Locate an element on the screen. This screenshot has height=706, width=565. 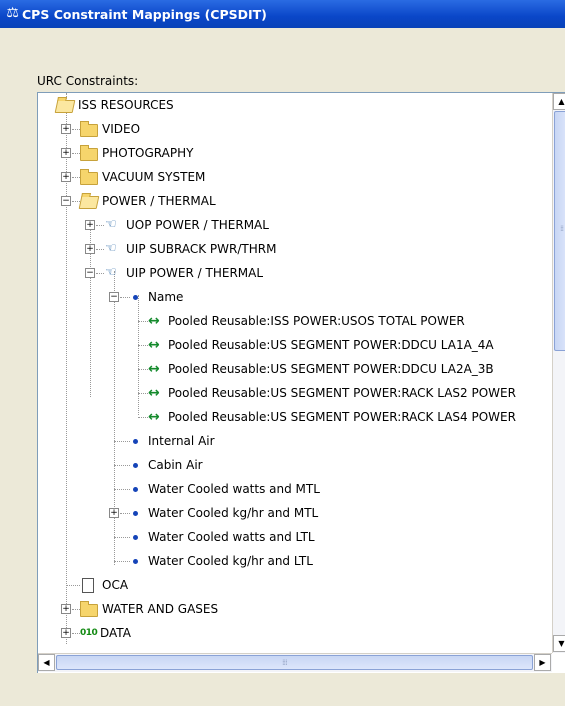
tree-node-uop-power-thermal: + ☜ UOP POWER / THERMAL is located at coordinates (295, 225).